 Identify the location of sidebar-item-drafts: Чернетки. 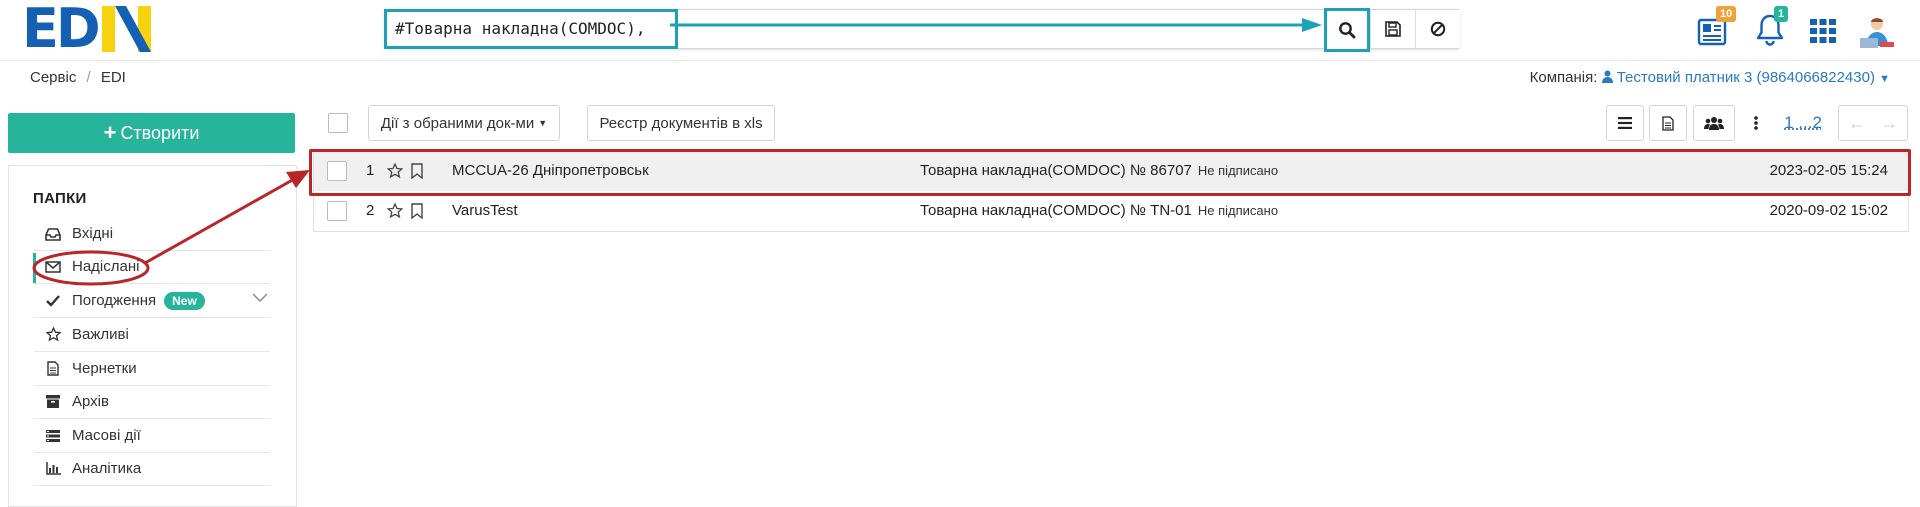
(152, 369).